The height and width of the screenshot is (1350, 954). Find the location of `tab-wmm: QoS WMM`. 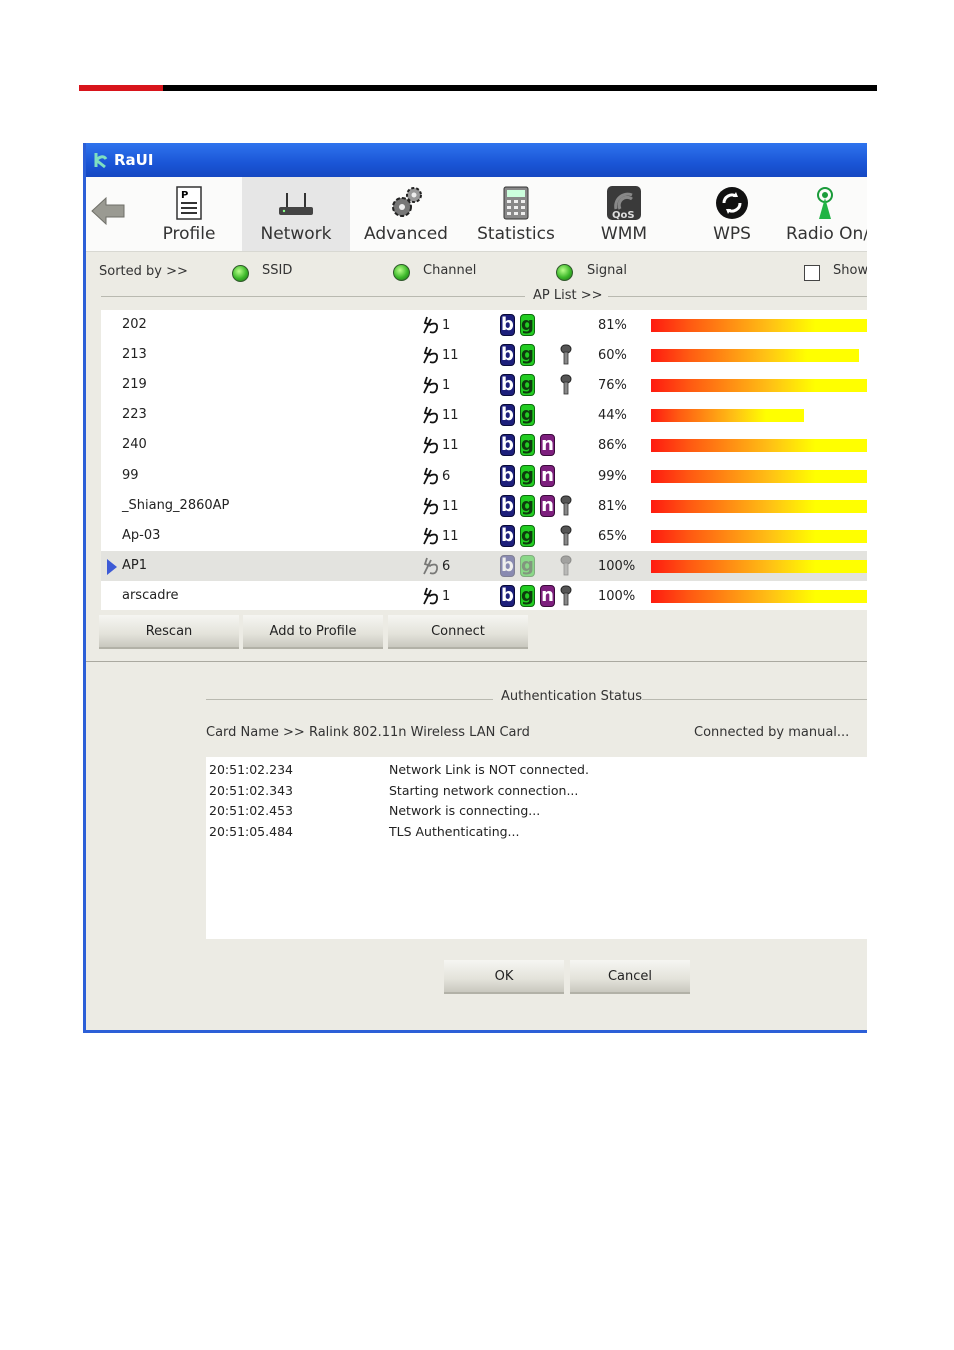

tab-wmm: QoS WMM is located at coordinates (624, 214).